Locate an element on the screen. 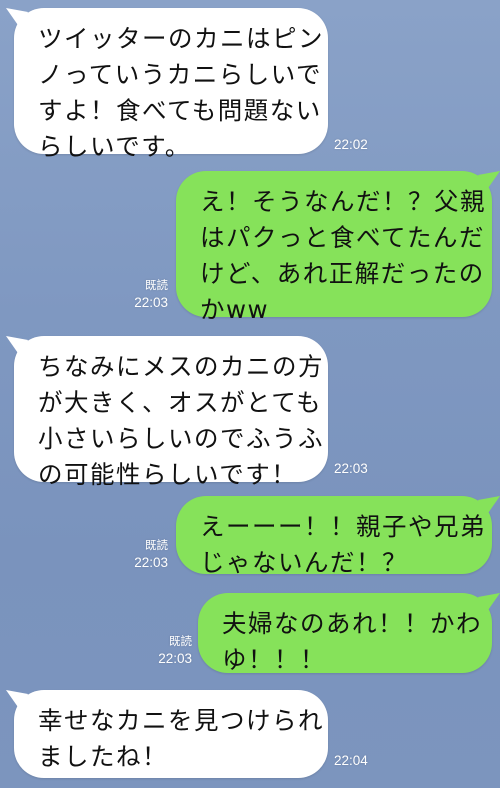 The height and width of the screenshot is (788, 500). message-bubble-incoming: 幸せなカニを見つけられ ましたね！ is located at coordinates (167, 734).